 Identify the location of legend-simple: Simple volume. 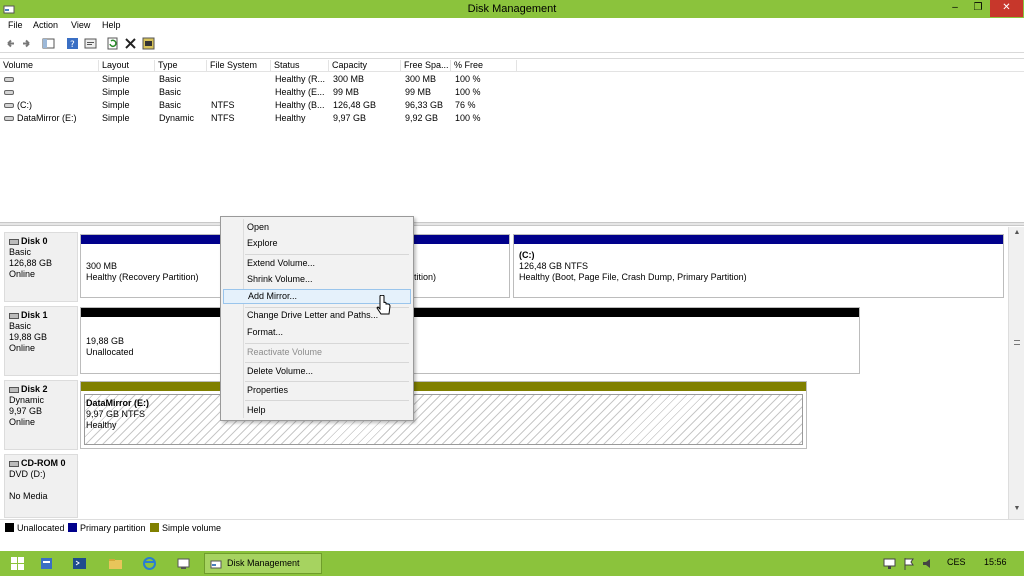
(192, 528).